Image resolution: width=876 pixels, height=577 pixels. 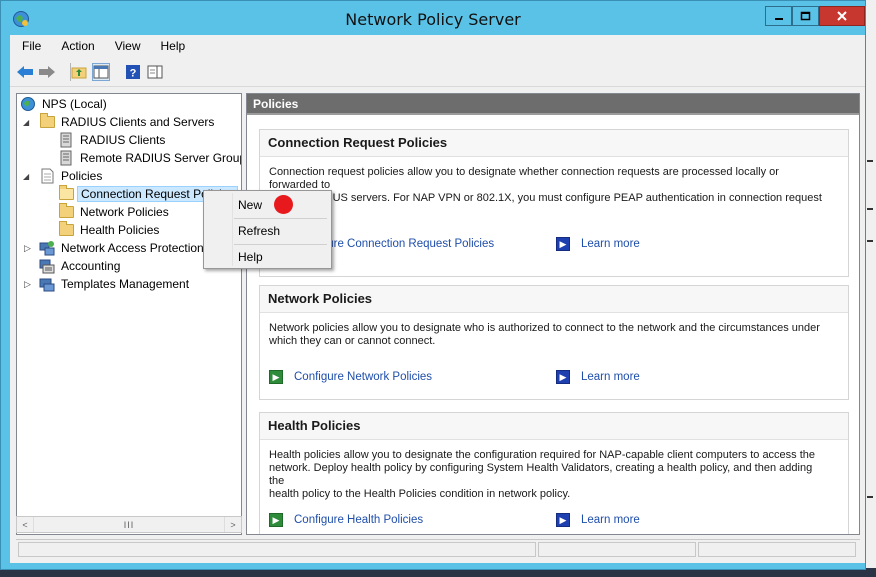 What do you see at coordinates (65, 104) in the screenshot?
I see `tree-item-nps-local: NPS (Local)` at bounding box center [65, 104].